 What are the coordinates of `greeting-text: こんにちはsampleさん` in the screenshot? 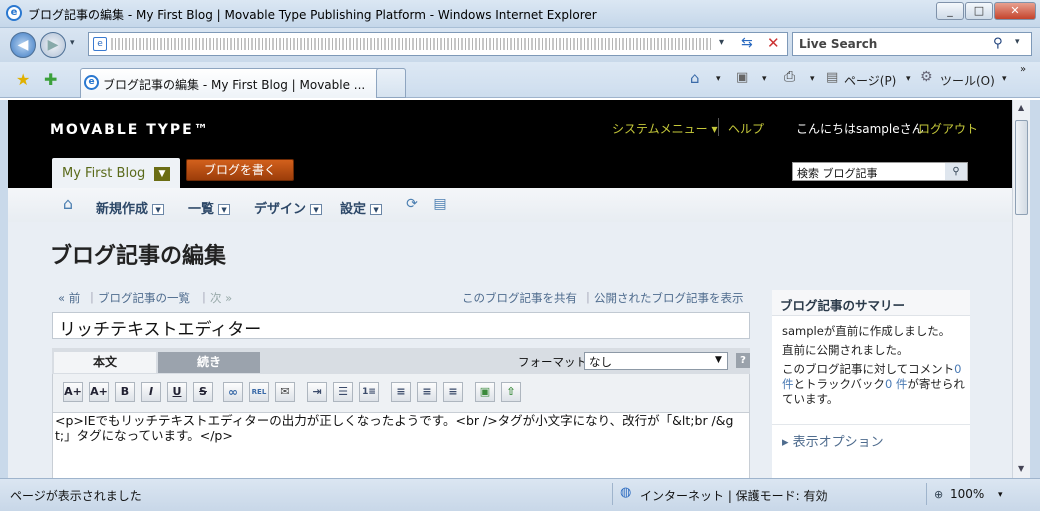 It's located at (860, 129).